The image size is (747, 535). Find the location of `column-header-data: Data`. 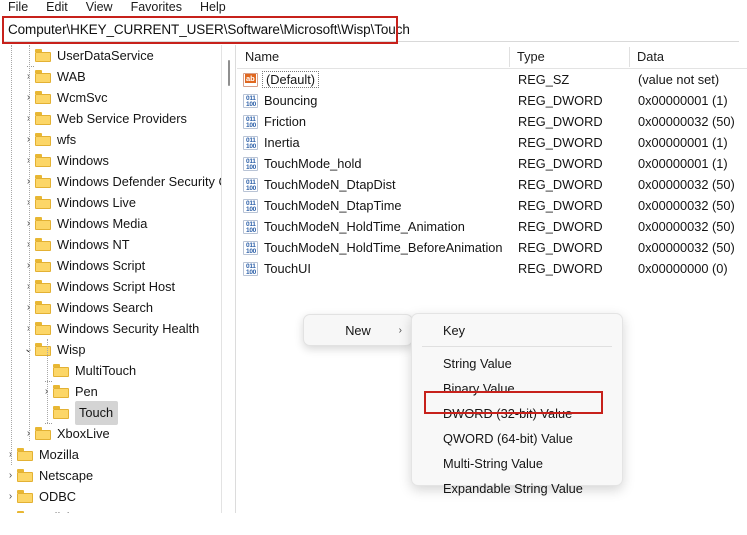

column-header-data: Data is located at coordinates (688, 57).